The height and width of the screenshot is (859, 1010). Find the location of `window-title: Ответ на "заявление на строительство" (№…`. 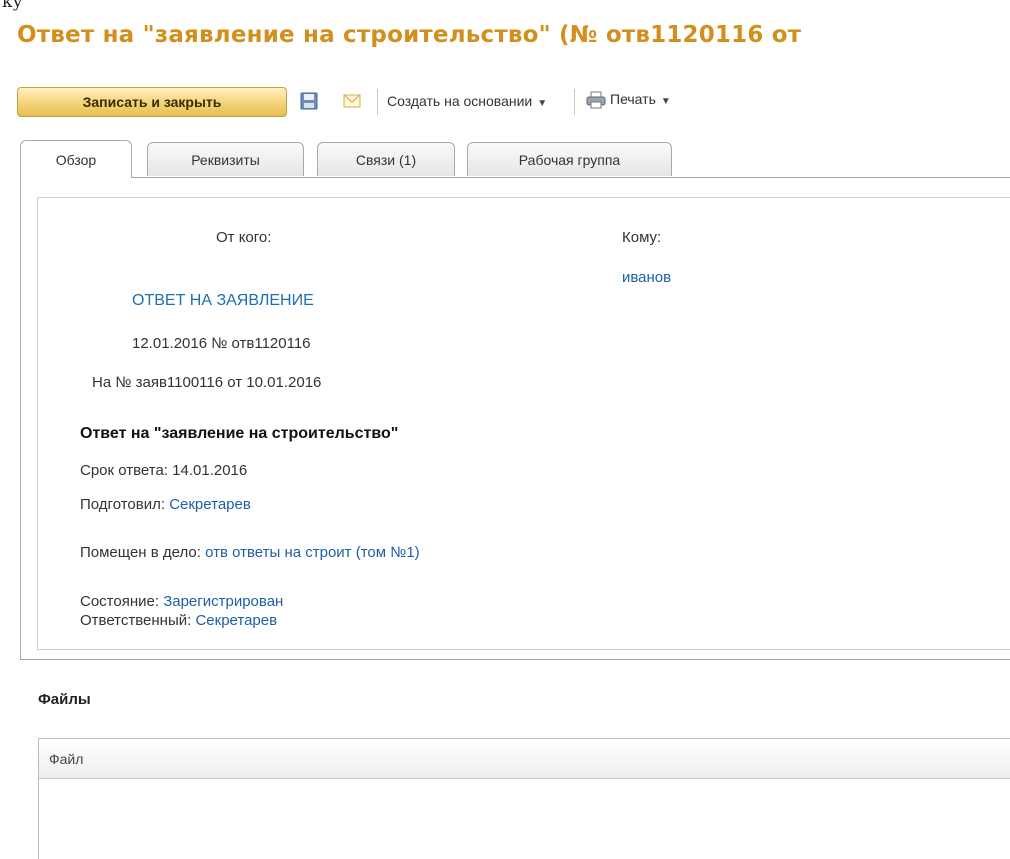

window-title: Ответ на "заявление на строительство" (№… is located at coordinates (409, 35).